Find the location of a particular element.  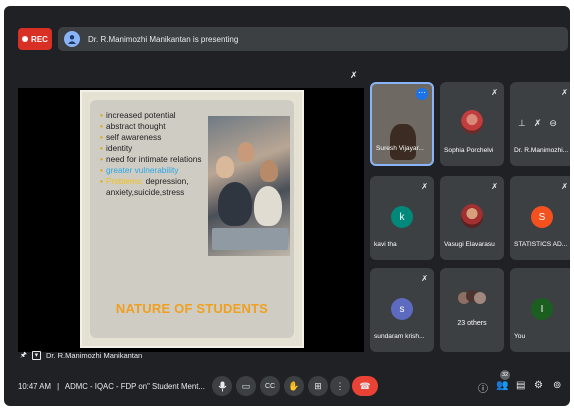

person-icon is located at coordinates (72, 39).